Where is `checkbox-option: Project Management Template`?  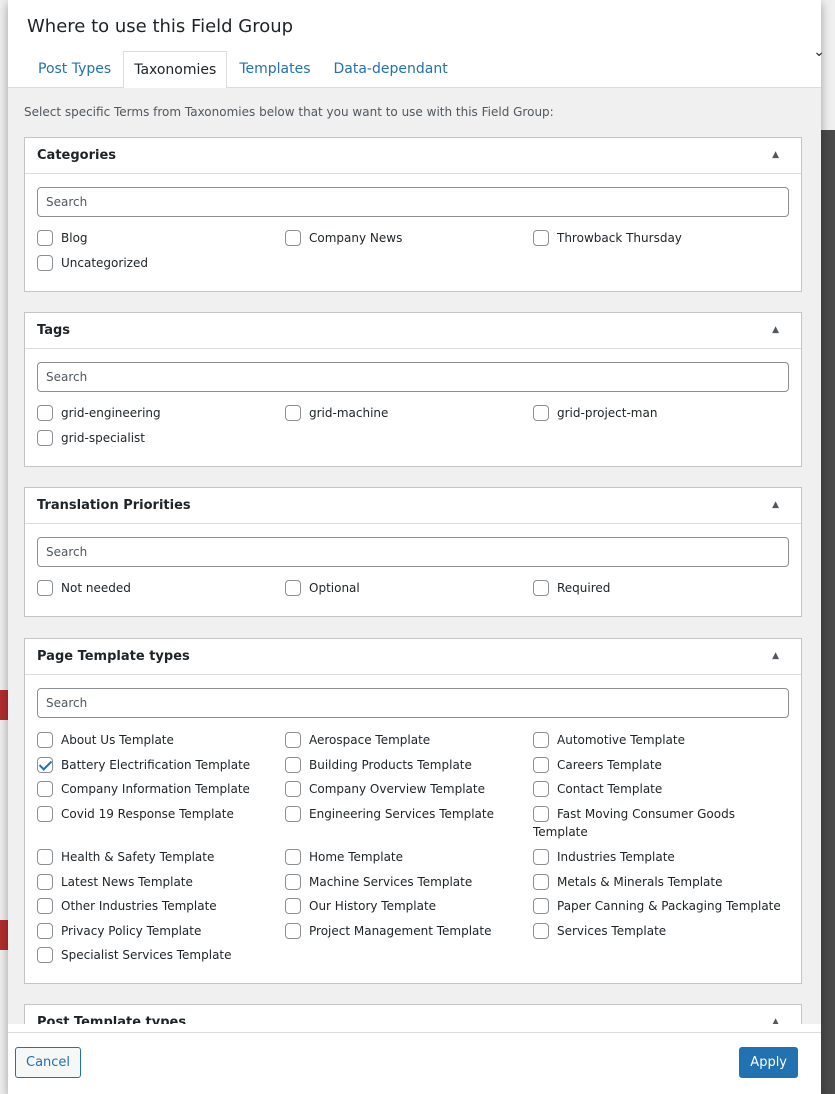
checkbox-option: Project Management Template is located at coordinates (405, 932).